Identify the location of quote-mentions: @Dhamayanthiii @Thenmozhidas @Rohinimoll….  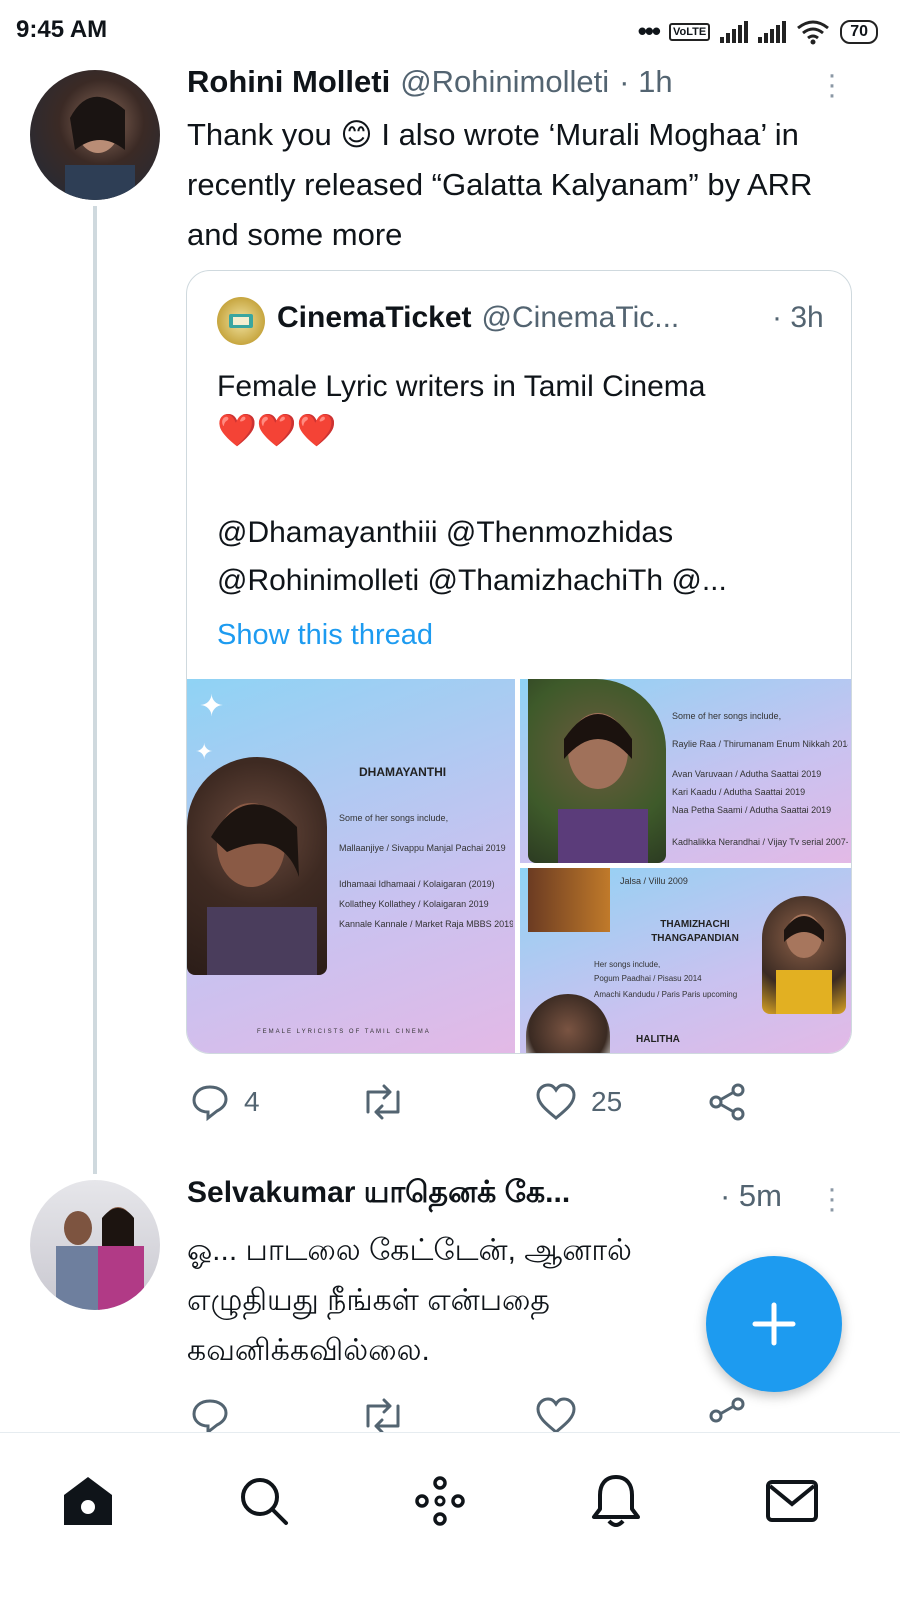
(522, 557).